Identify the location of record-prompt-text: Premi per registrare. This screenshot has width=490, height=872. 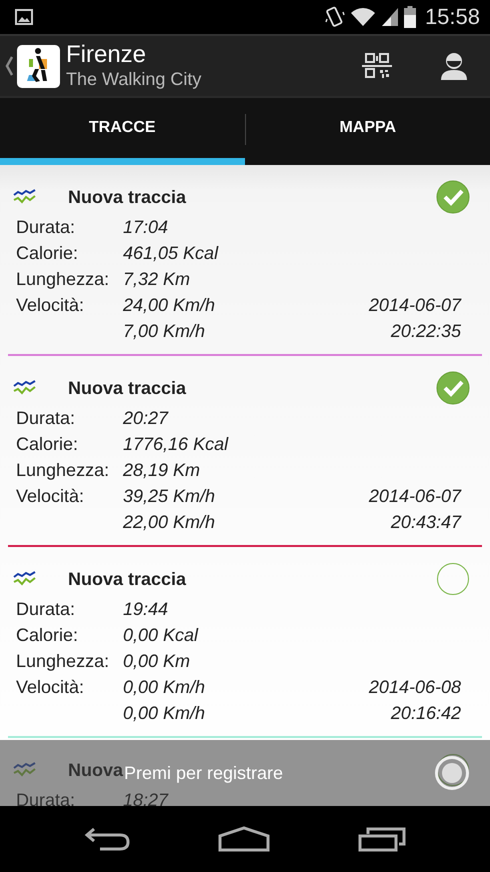
(204, 773).